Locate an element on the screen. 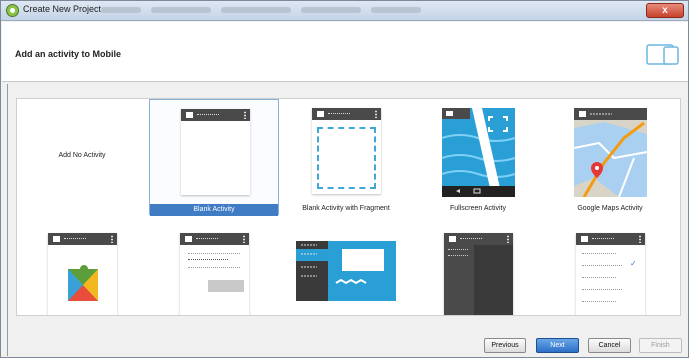  tile-login-activity is located at coordinates (214, 269).